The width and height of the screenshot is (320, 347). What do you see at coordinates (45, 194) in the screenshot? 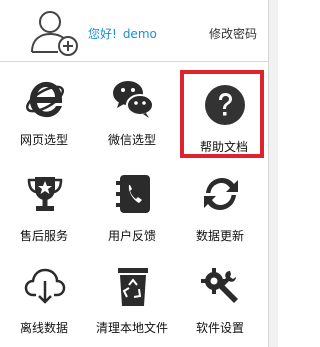
I see `trophy-star-icon` at bounding box center [45, 194].